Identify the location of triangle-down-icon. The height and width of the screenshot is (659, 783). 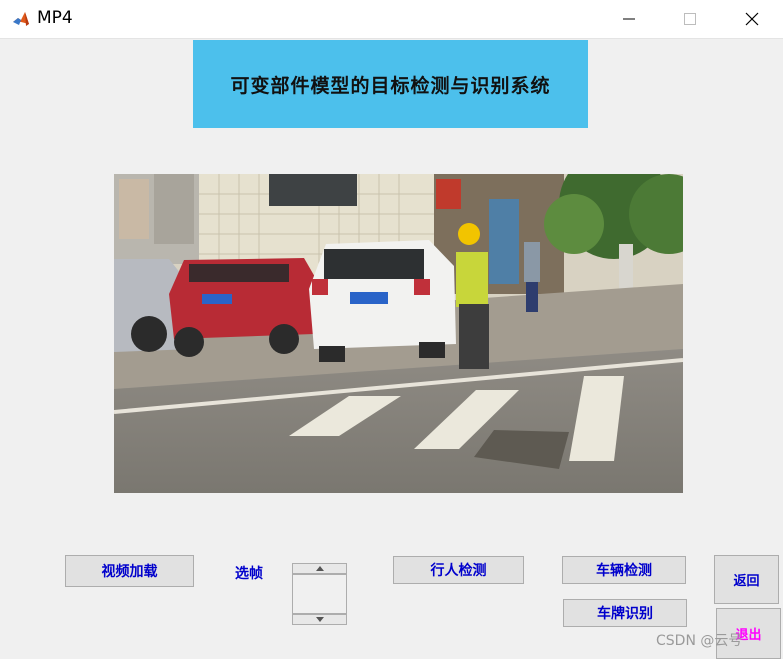
(319, 619).